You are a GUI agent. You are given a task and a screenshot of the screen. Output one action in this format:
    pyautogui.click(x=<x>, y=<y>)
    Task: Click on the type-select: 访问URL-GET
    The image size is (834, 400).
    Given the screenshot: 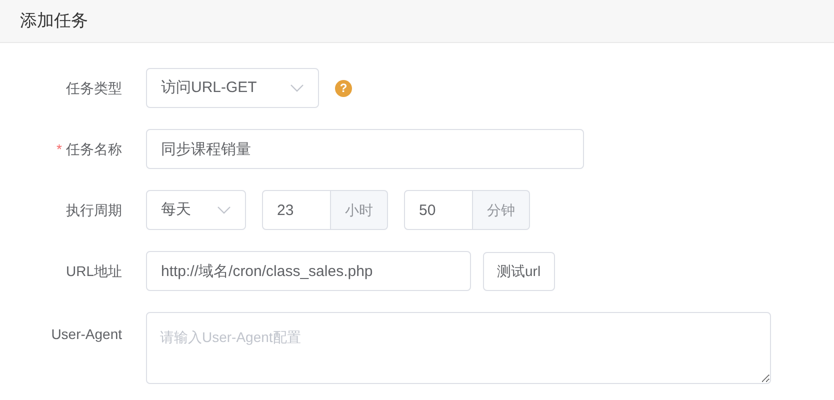 What is the action you would take?
    pyautogui.click(x=232, y=88)
    